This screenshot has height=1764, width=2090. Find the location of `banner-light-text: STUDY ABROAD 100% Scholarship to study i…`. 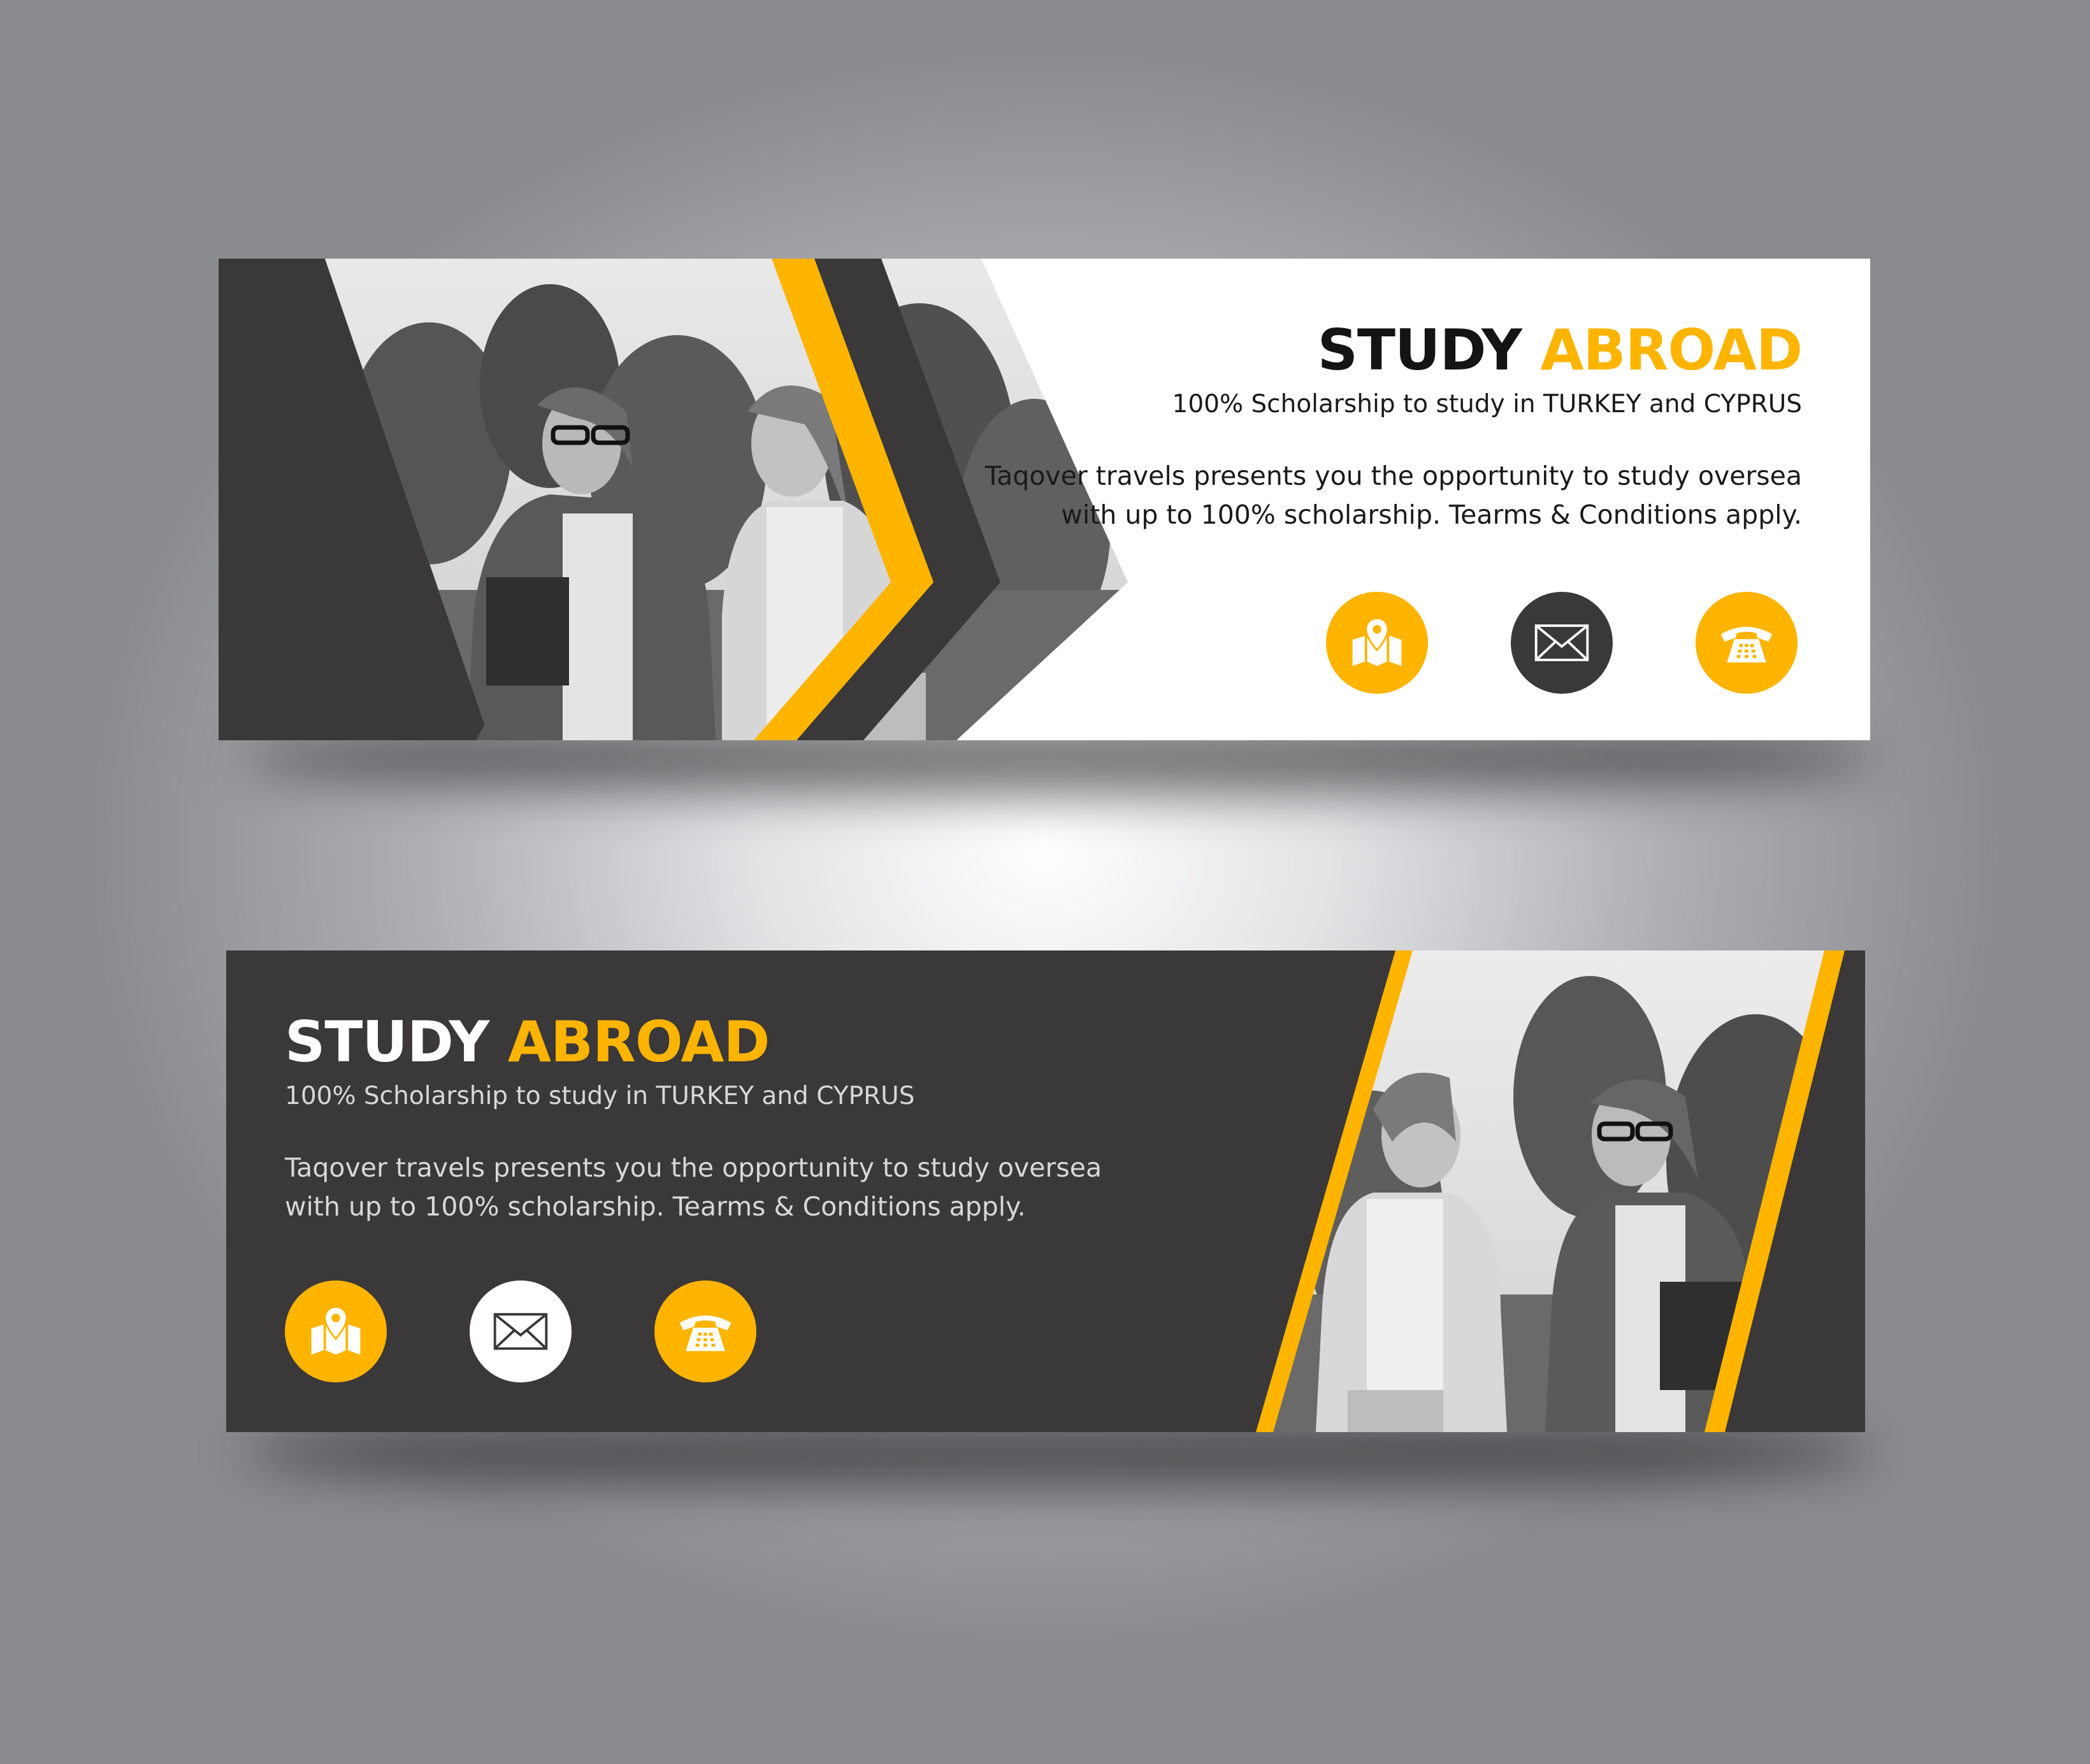

banner-light-text: STUDY ABROAD 100% Scholarship to study i… is located at coordinates (1394, 428).